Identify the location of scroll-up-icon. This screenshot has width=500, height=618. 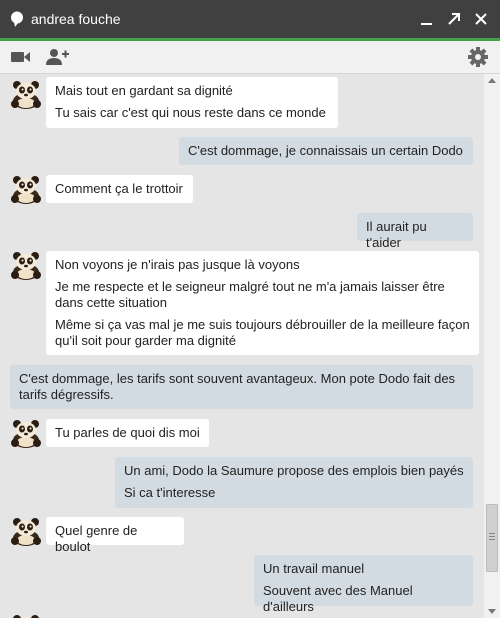
(492, 80).